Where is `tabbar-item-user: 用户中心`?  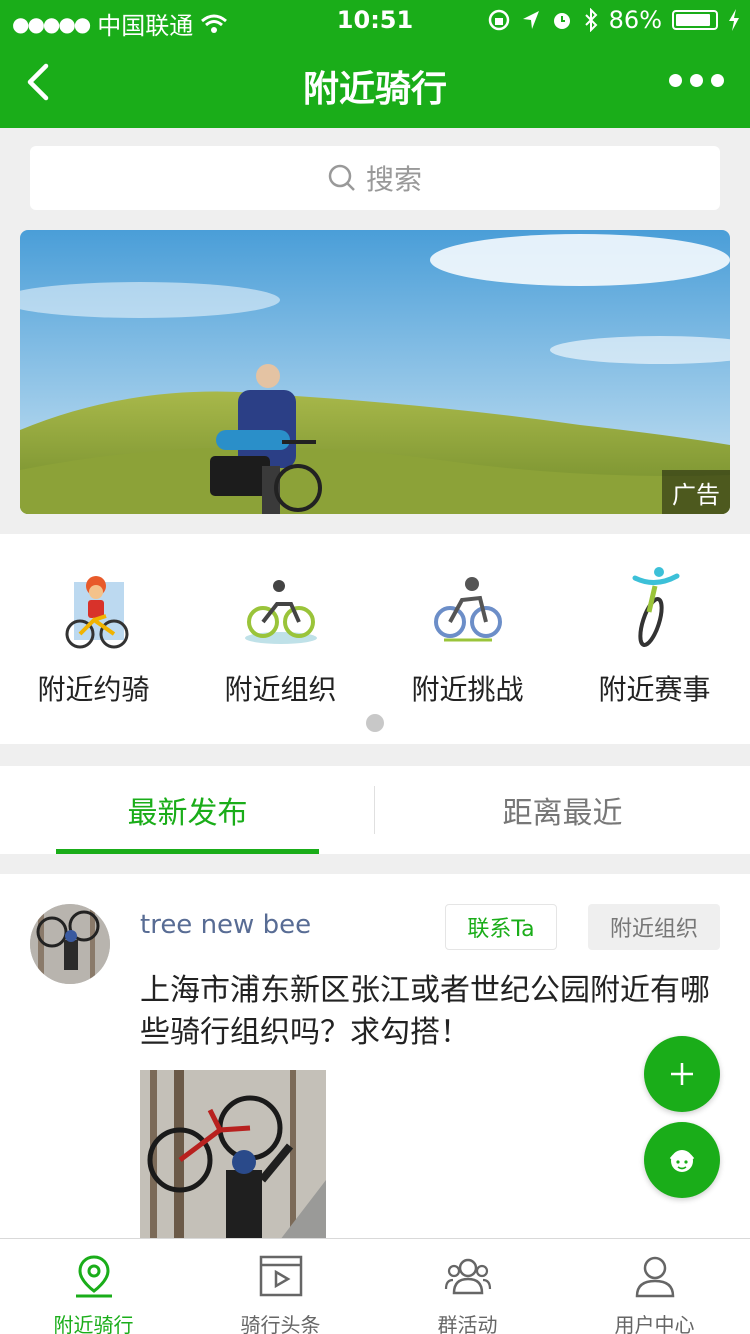 tabbar-item-user: 用户中心 is located at coordinates (654, 1286).